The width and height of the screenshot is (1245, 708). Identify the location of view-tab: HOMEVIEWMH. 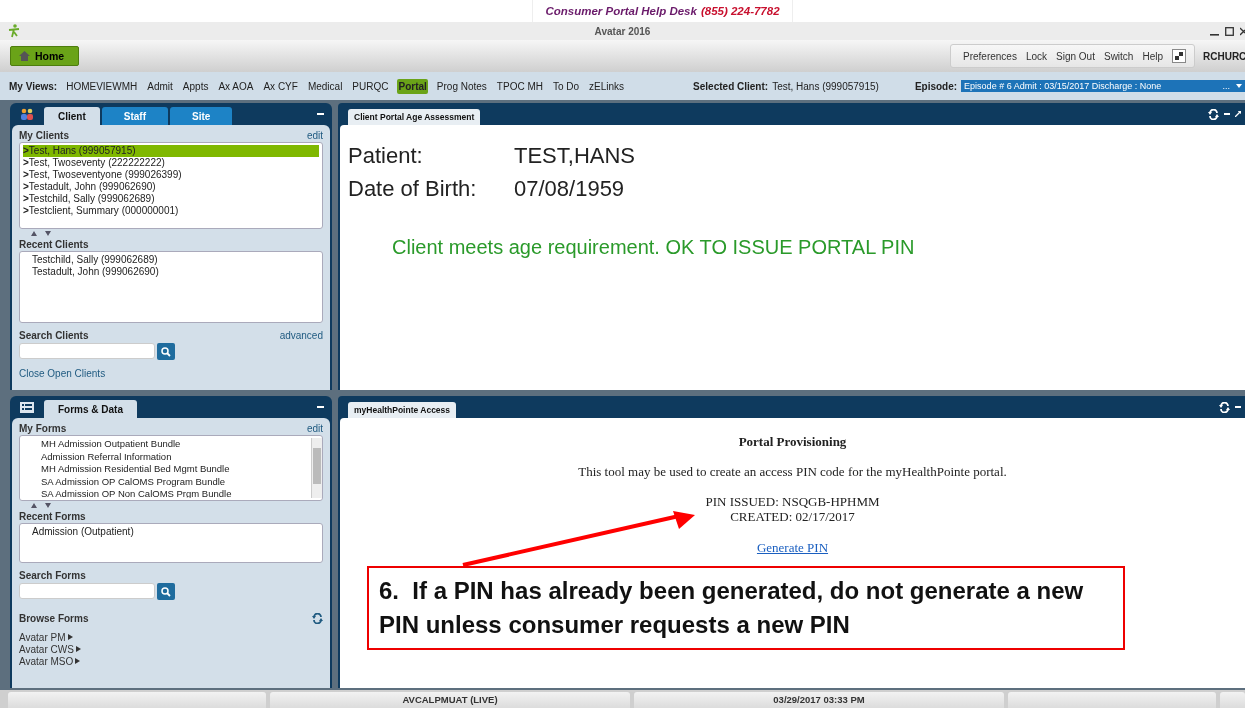
(102, 86).